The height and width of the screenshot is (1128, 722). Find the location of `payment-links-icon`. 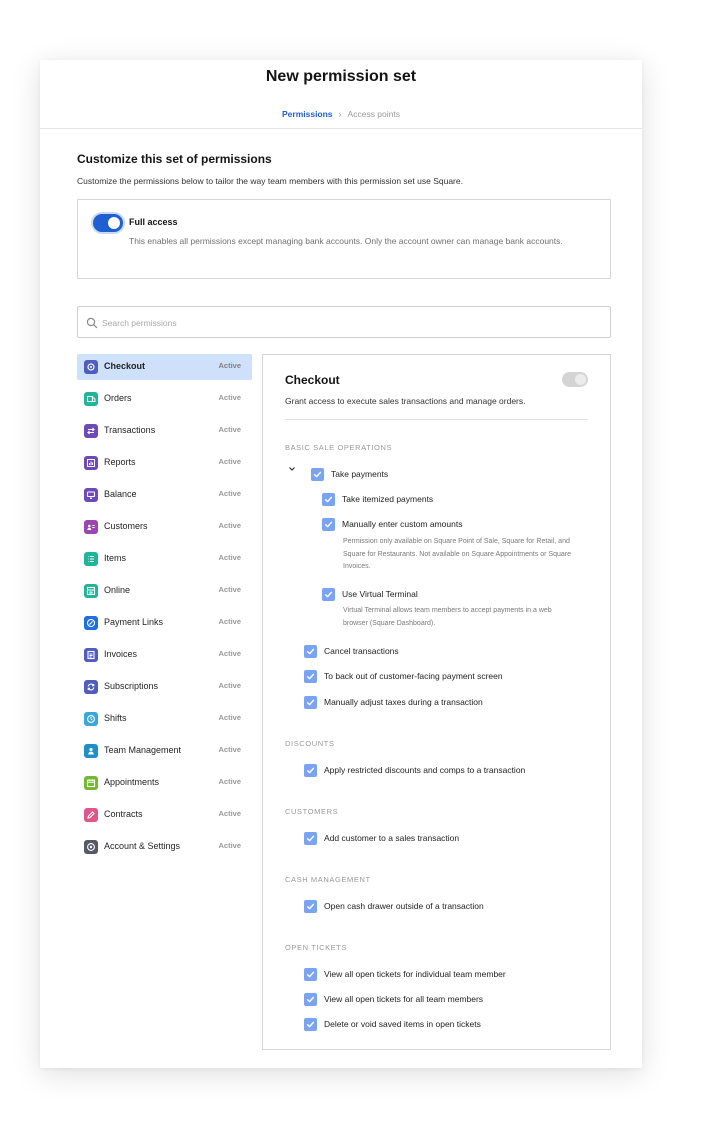

payment-links-icon is located at coordinates (91, 623).